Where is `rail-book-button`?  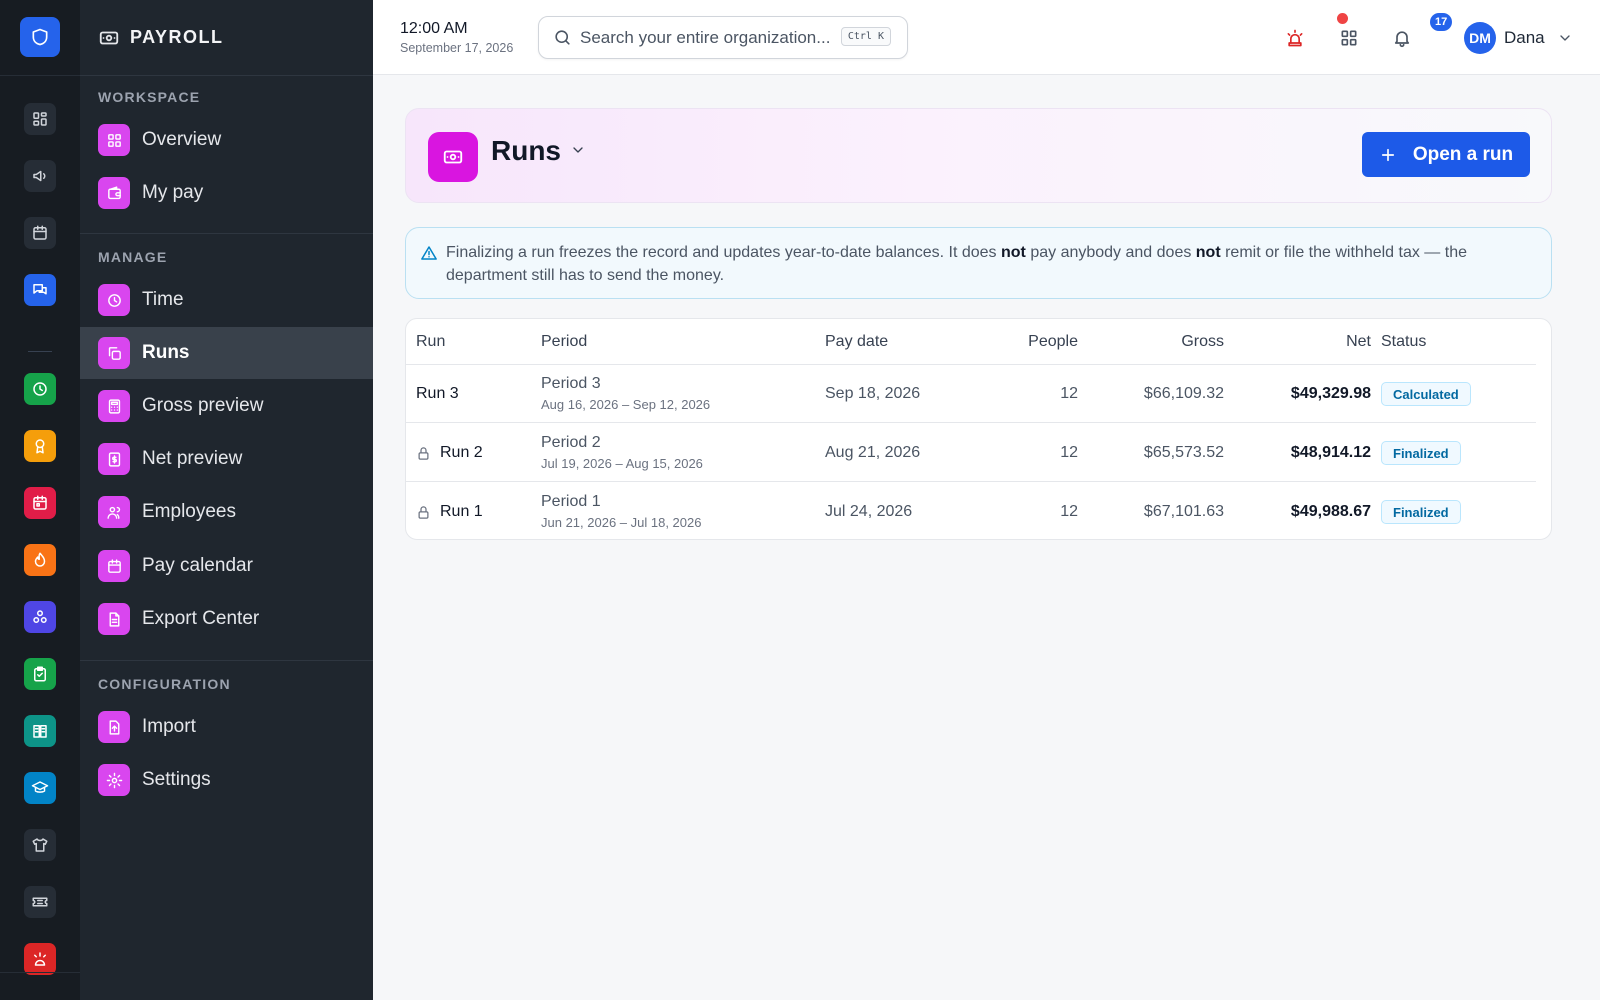
rail-book-button is located at coordinates (40, 731).